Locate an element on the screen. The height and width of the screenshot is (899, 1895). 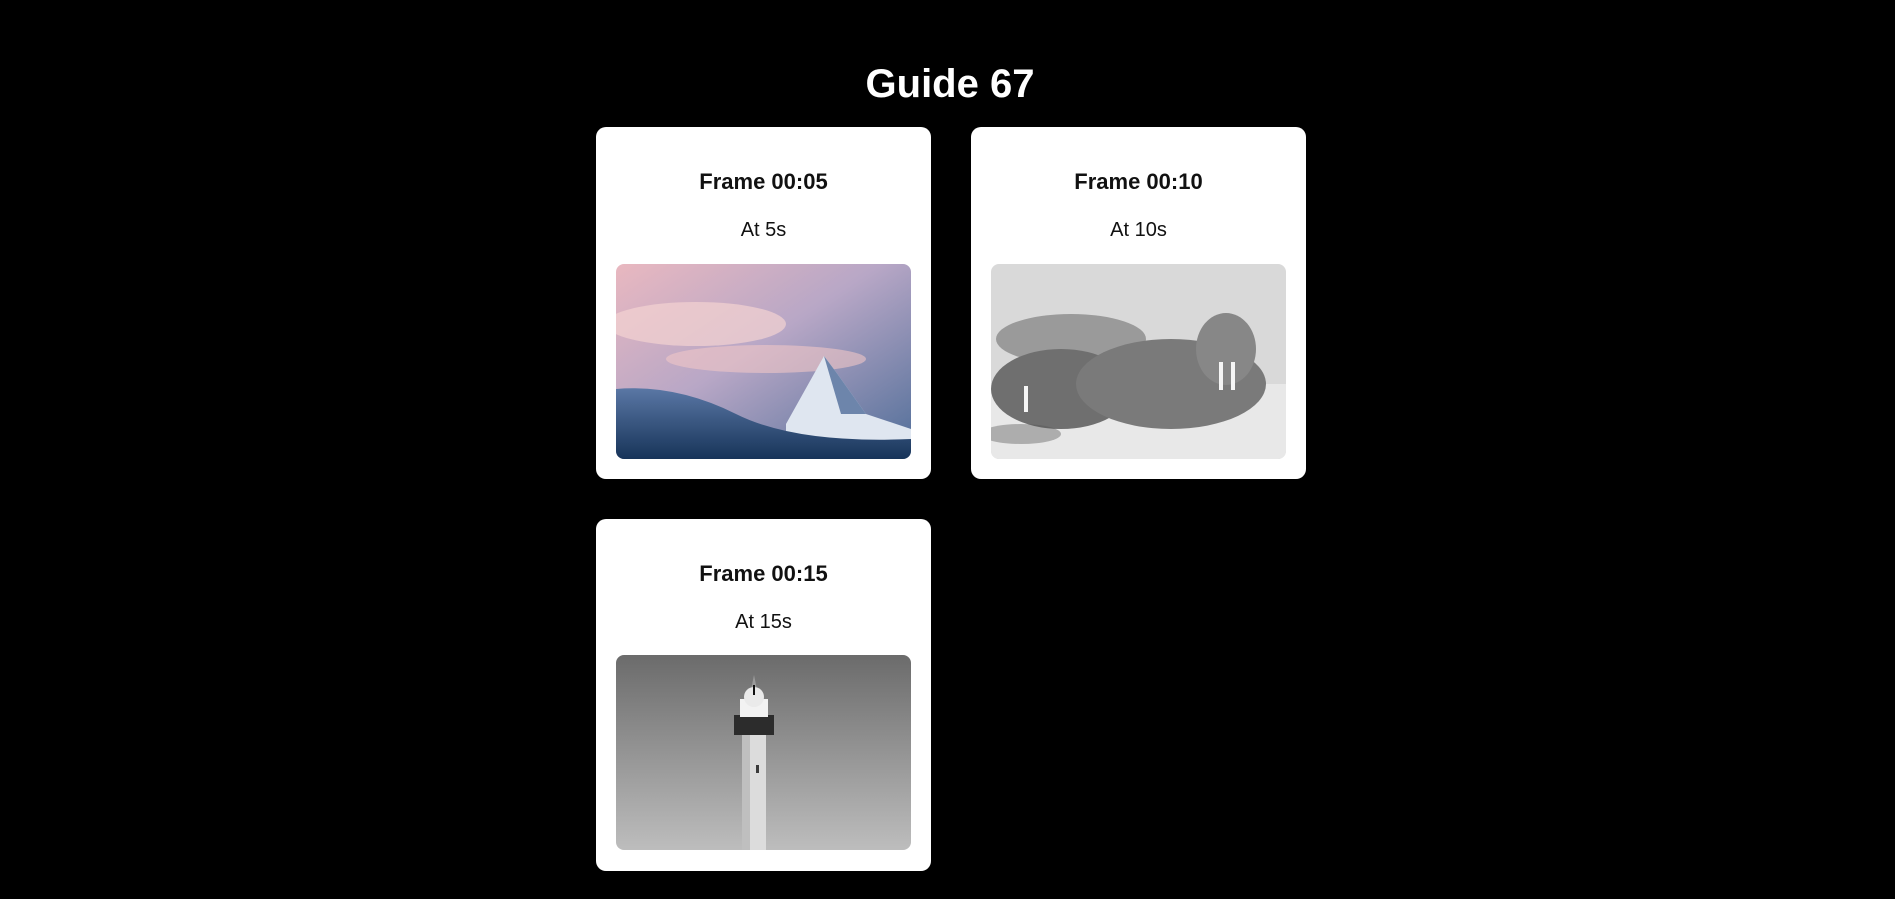
frame-thumbnail-lighthouse is located at coordinates (763, 752).